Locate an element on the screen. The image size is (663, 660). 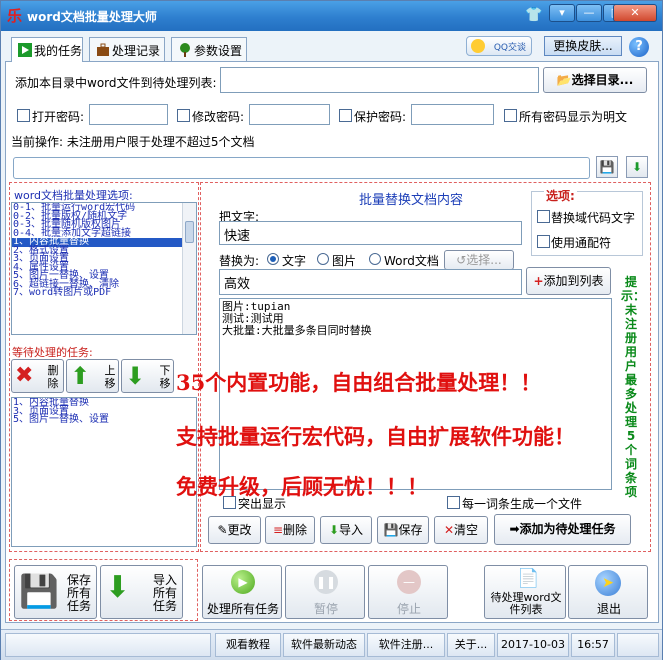
modify-password-label: 修改密码: is located at coordinates (218, 117).